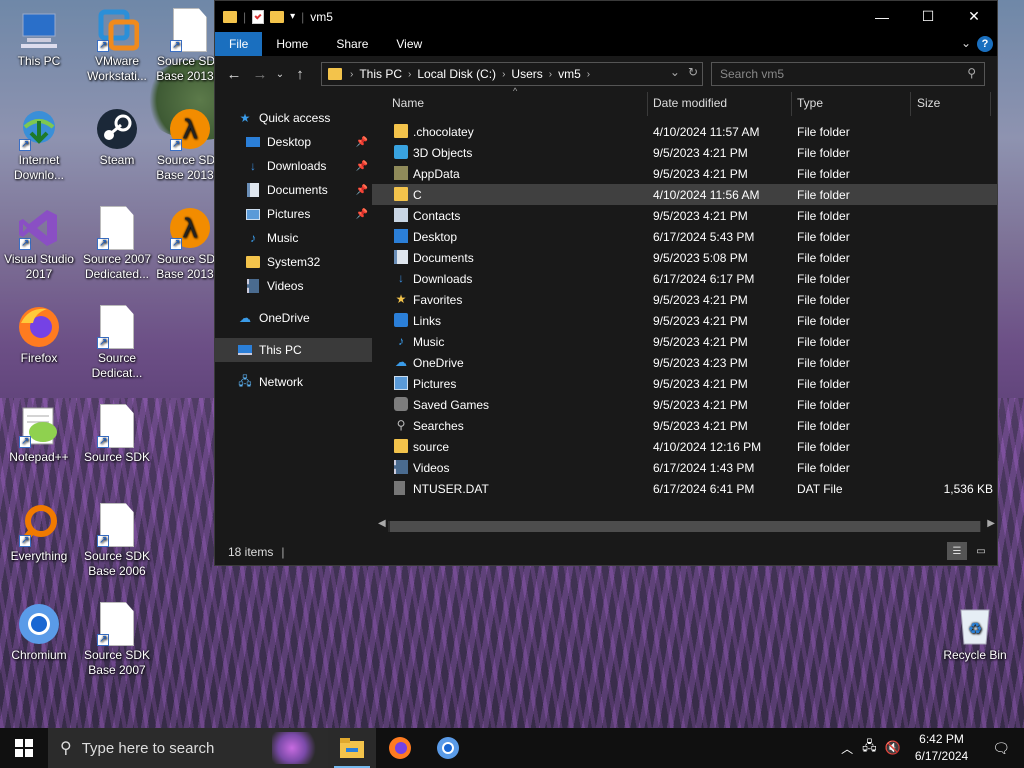 The width and height of the screenshot is (1024, 768). I want to click on column-header-date: Date modified, so click(690, 103).